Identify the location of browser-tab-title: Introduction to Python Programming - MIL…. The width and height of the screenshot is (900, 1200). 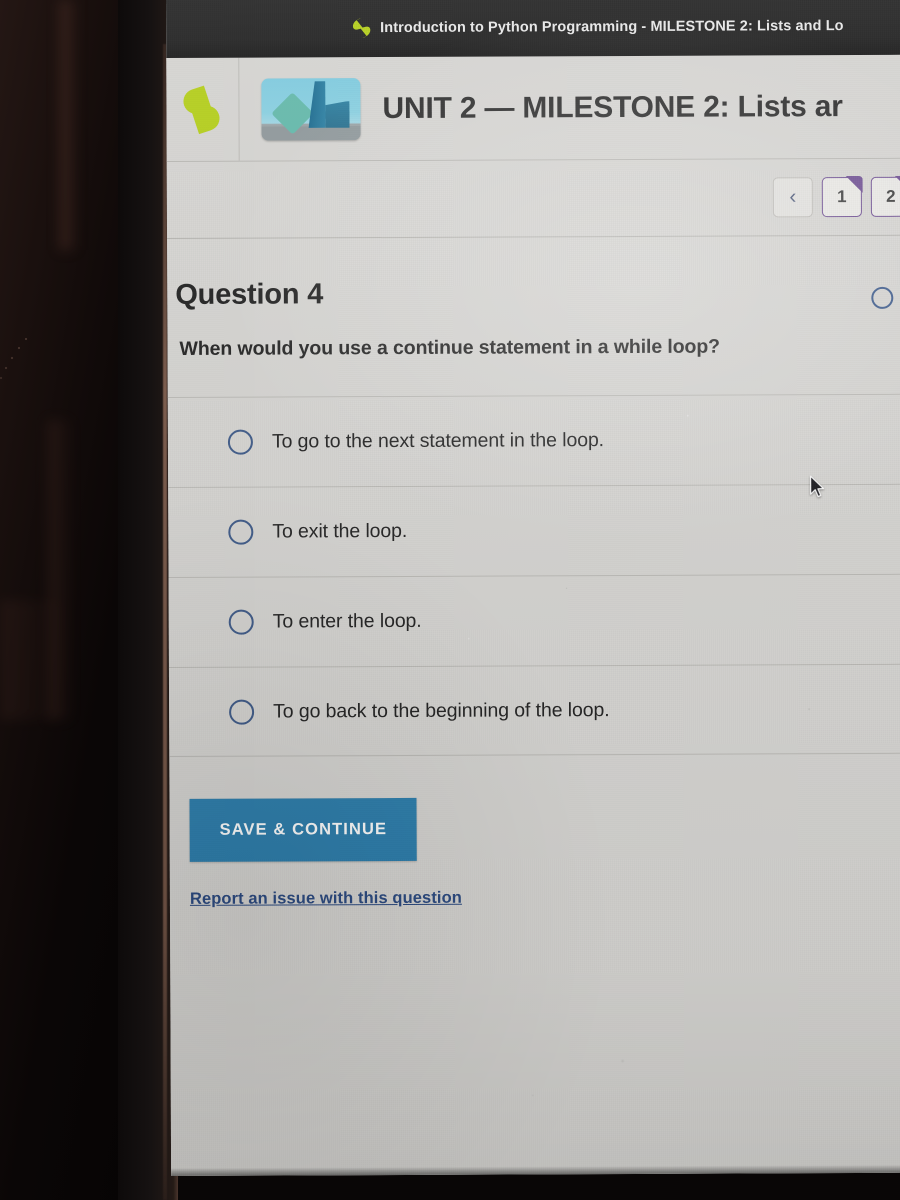
(612, 27).